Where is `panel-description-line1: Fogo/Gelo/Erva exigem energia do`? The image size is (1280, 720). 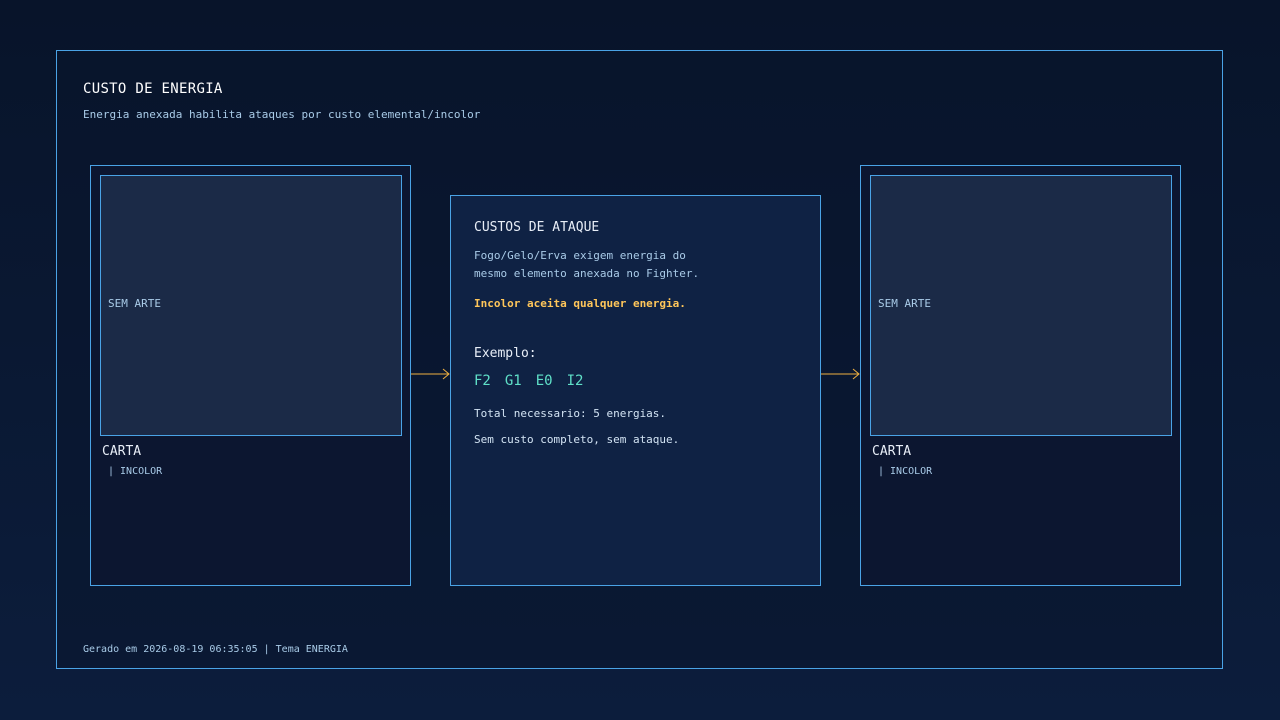 panel-description-line1: Fogo/Gelo/Erva exigem energia do is located at coordinates (580, 255).